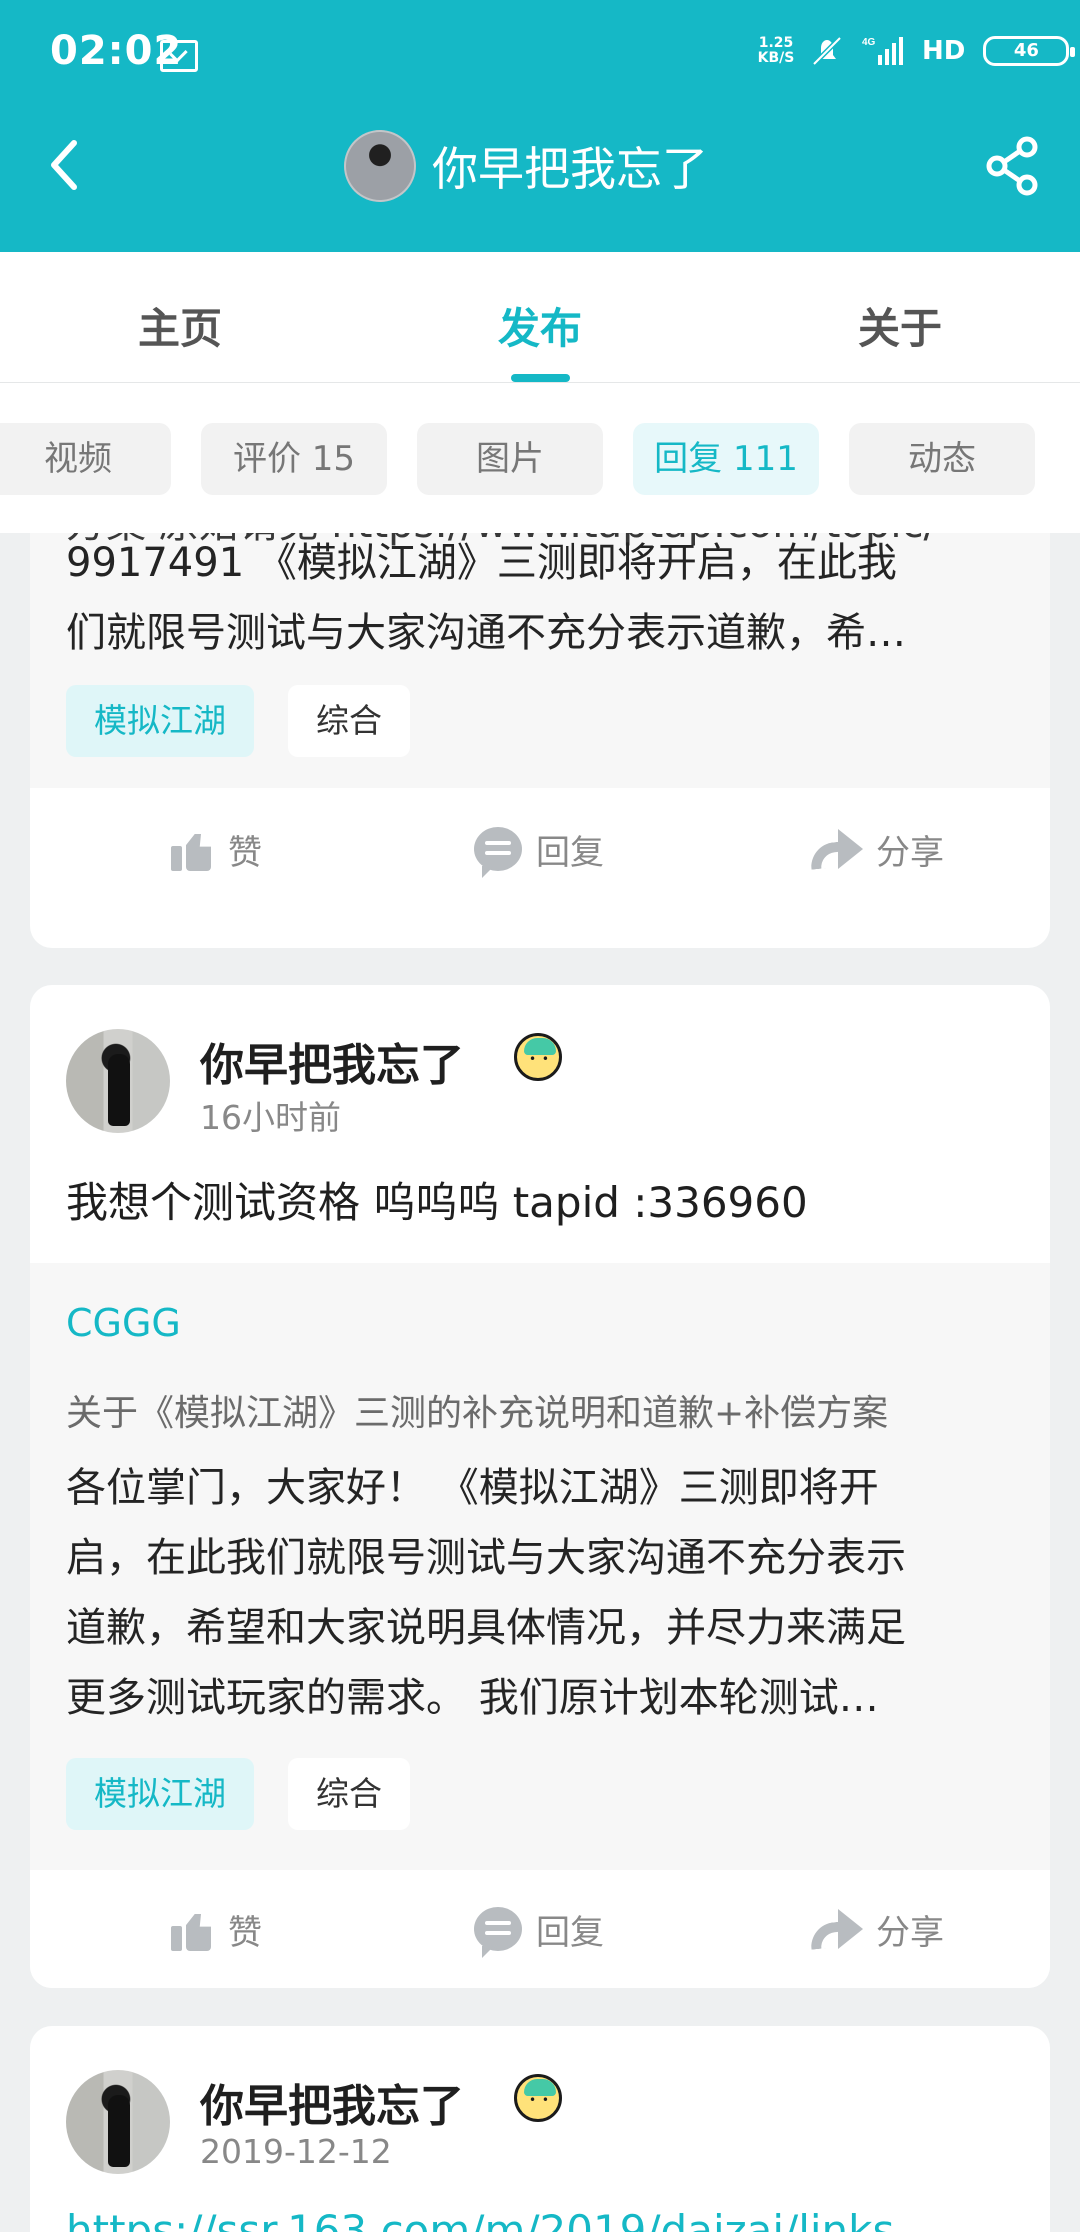 This screenshot has height=2232, width=1080. I want to click on post-time: 16小时前, so click(270, 1117).